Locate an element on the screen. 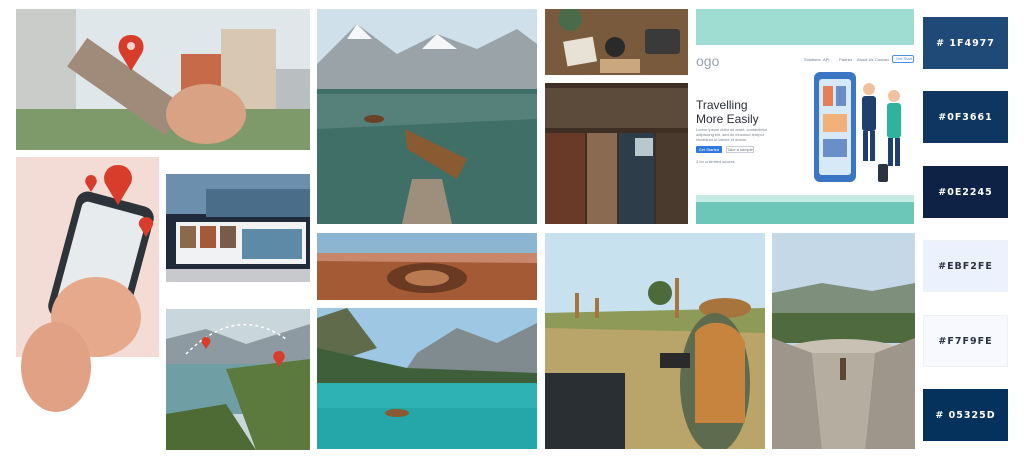 This screenshot has width=1024, height=459. mockup-secondary-button: Take a sample is located at coordinates (740, 149).